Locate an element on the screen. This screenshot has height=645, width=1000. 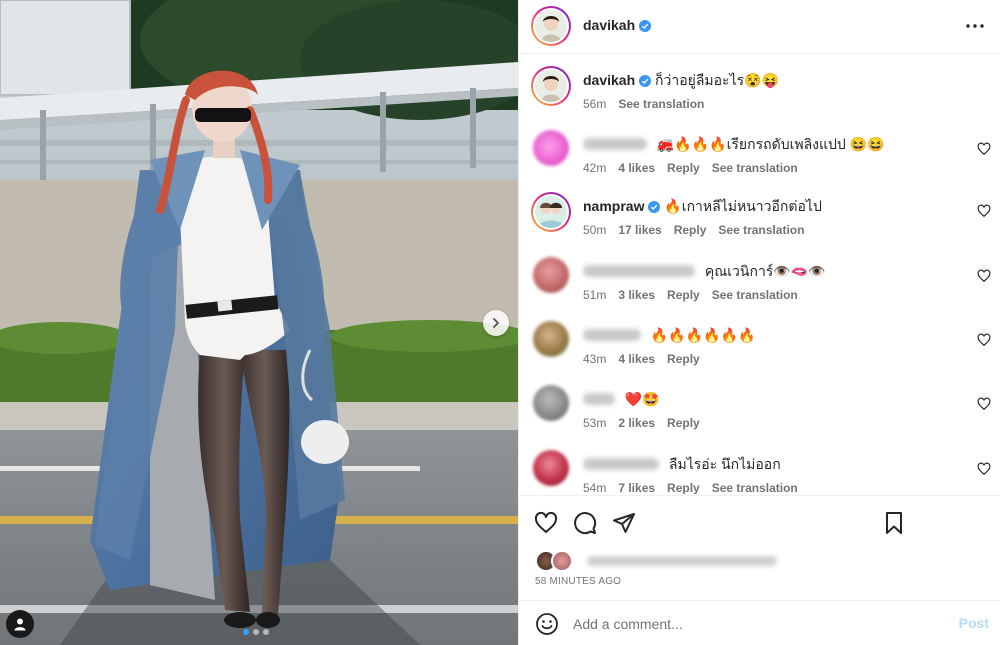
author-username: davikah is located at coordinates (609, 25).